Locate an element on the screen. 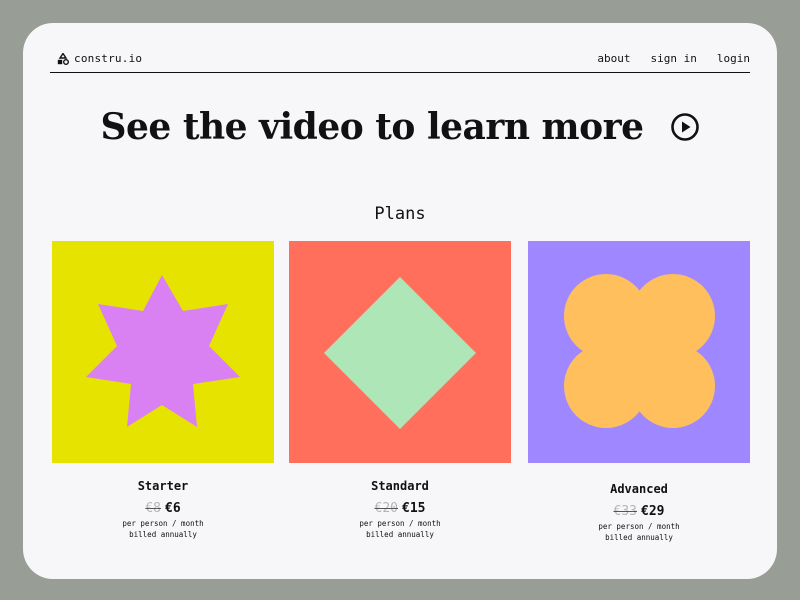  brand-name: constru.io is located at coordinates (108, 58).